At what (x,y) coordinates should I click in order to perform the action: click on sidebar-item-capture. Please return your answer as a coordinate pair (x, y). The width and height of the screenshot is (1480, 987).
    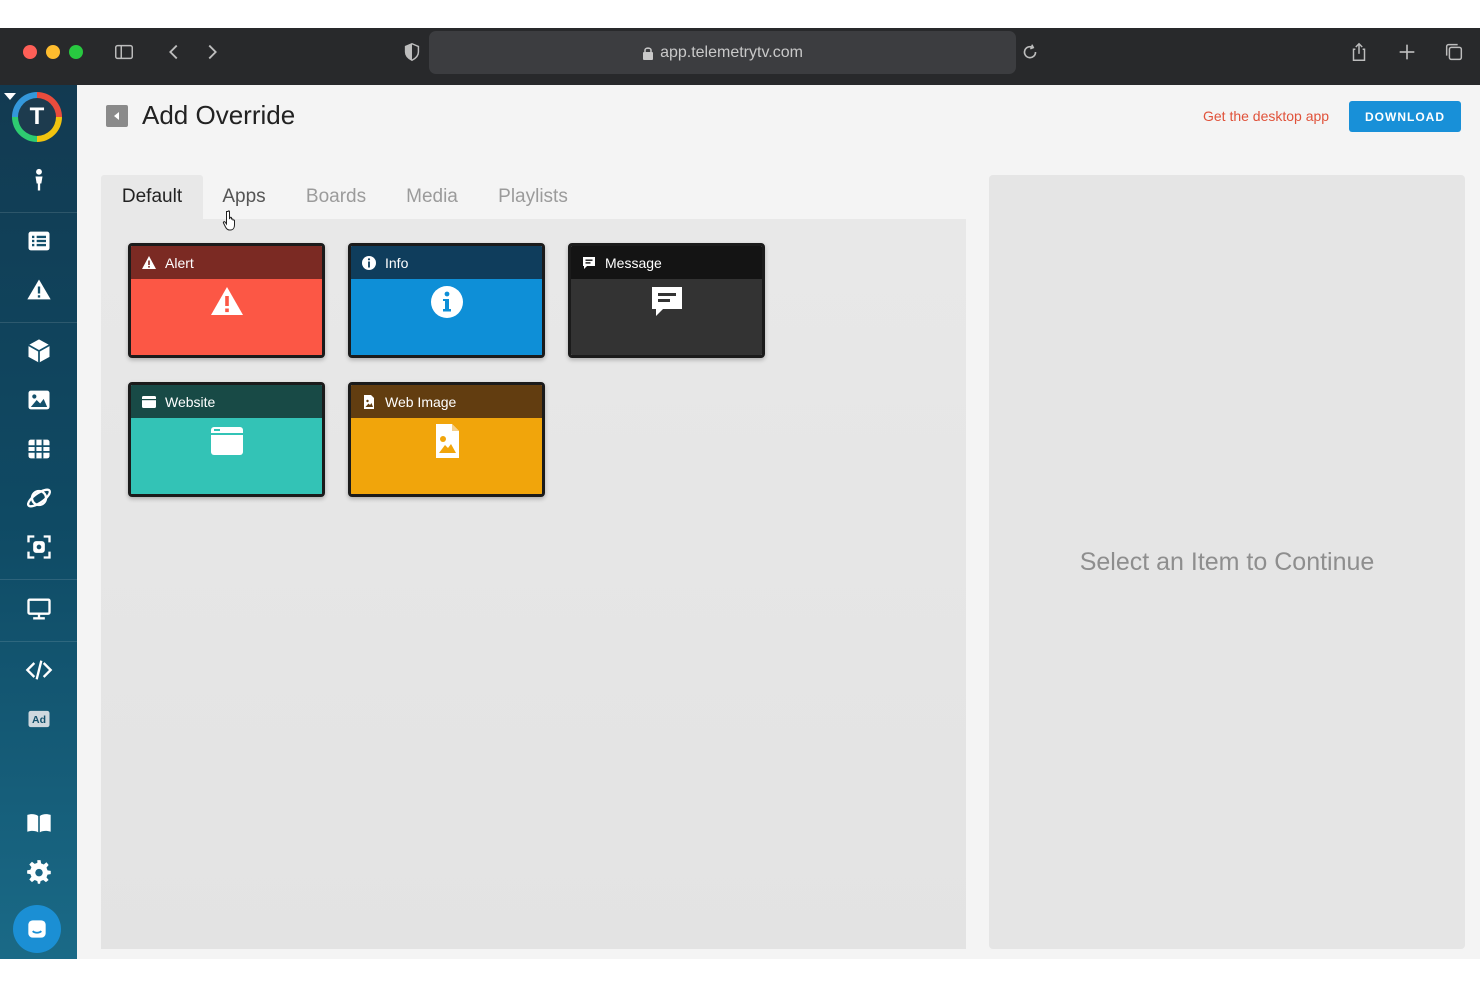
    Looking at the image, I should click on (38, 547).